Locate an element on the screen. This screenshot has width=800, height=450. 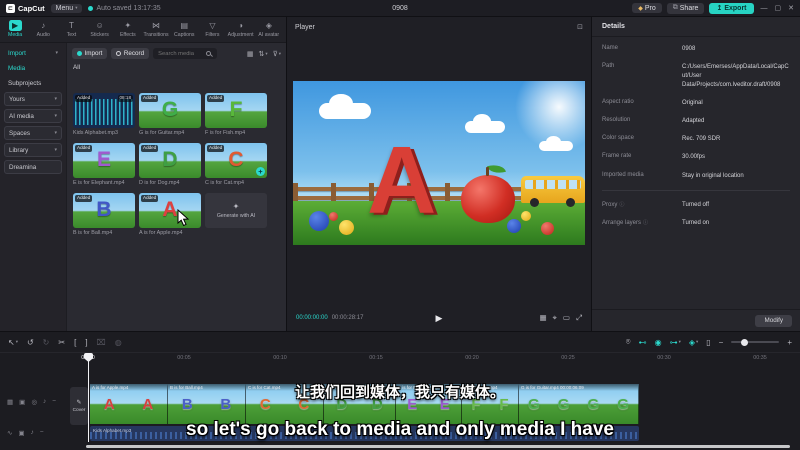
collapse-track-icon: − is located at coordinates (42, 433).